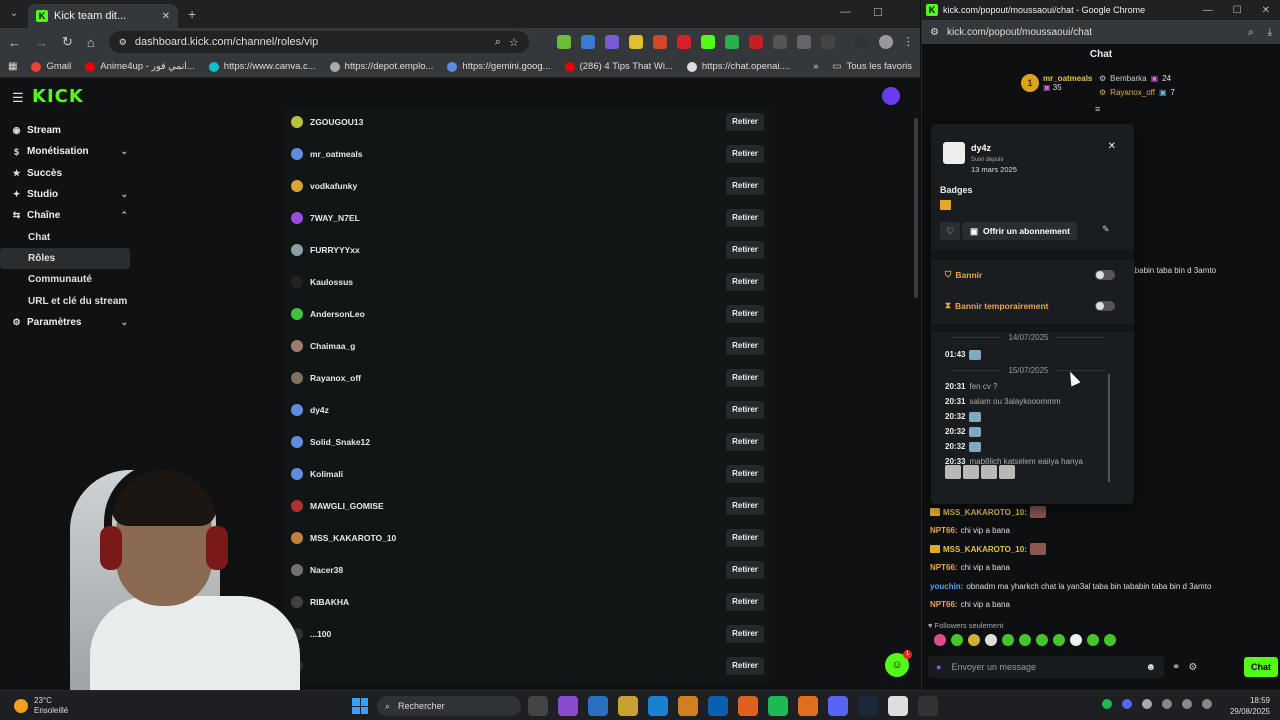 The image size is (1280, 720). Describe the element at coordinates (916, 208) in the screenshot. I see `page-scrollbar` at that location.